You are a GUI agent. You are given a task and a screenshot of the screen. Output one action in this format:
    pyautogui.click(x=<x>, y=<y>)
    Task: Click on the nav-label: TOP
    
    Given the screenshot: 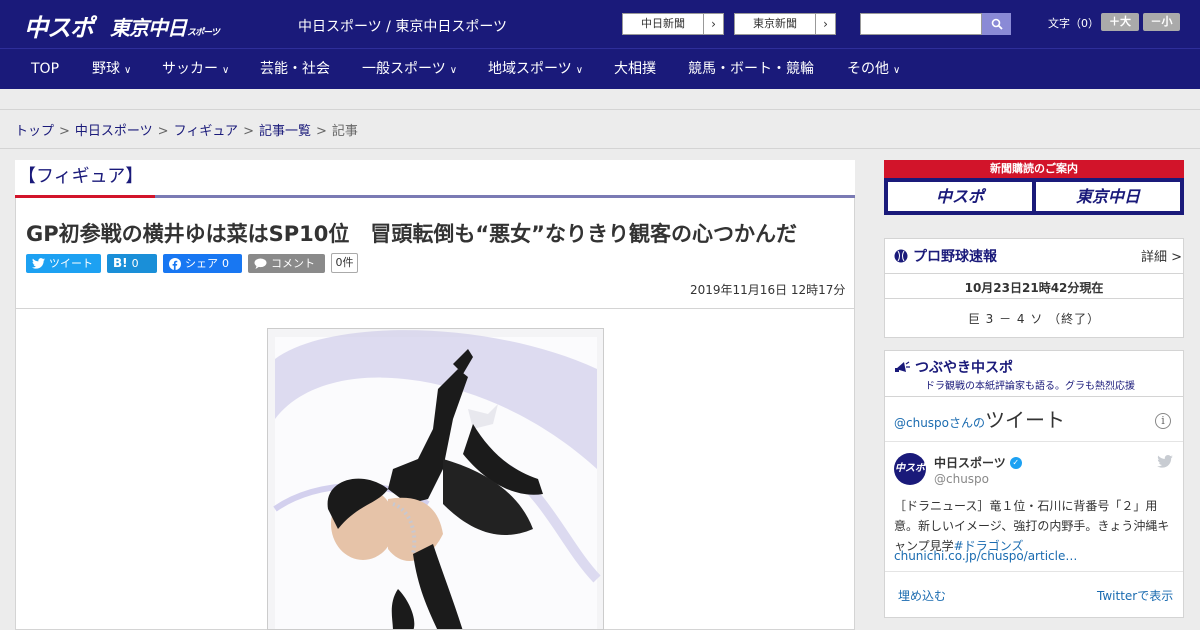 What is the action you would take?
    pyautogui.click(x=45, y=69)
    